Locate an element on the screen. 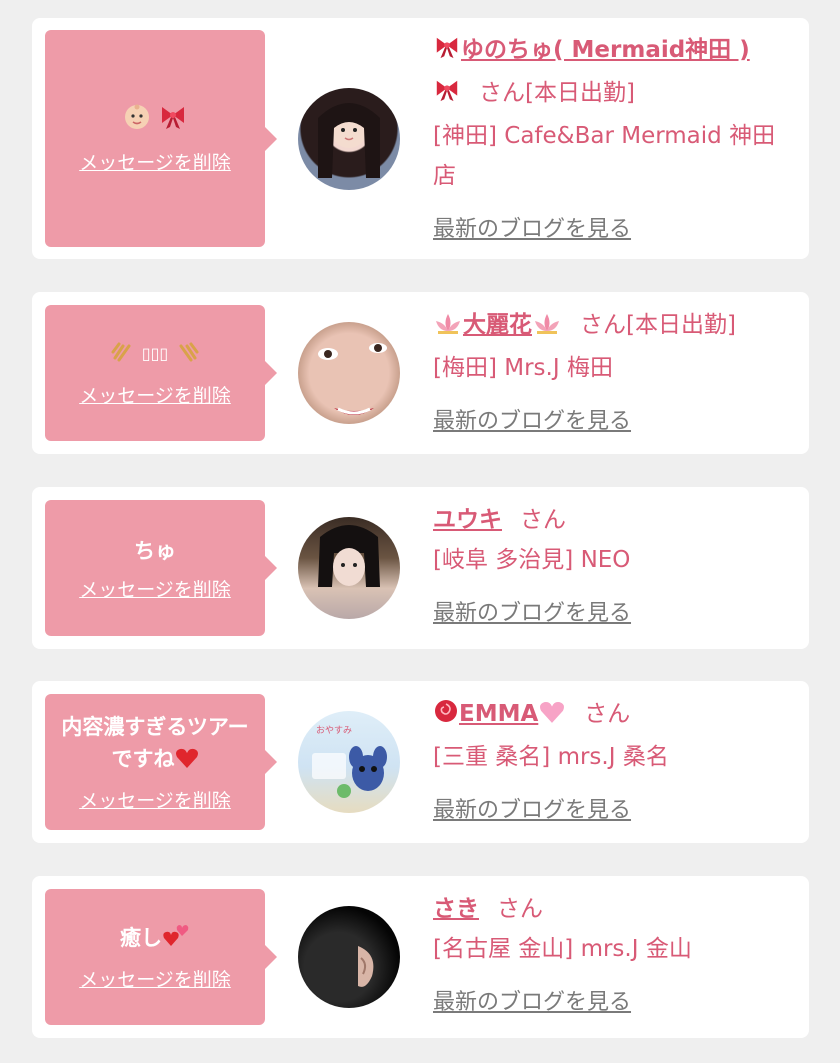 The width and height of the screenshot is (840, 1063). shop-name: [梅田] Mrs.J 梅田 is located at coordinates (523, 368).